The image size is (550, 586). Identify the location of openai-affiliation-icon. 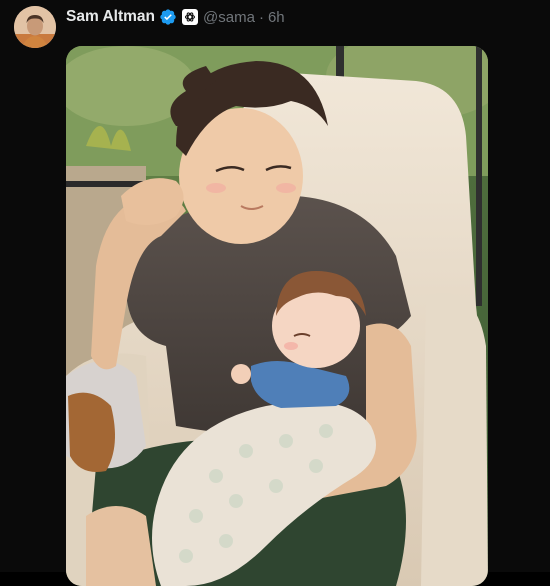
(190, 17).